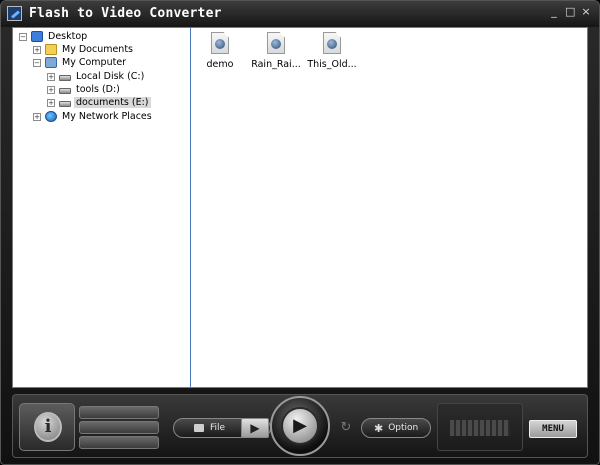  What do you see at coordinates (107, 116) in the screenshot?
I see `tree-item-label: My Network Places` at bounding box center [107, 116].